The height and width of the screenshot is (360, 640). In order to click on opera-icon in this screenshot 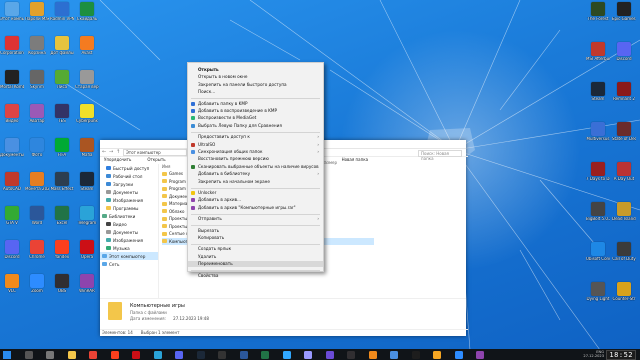, I will do `click(136, 354)`.